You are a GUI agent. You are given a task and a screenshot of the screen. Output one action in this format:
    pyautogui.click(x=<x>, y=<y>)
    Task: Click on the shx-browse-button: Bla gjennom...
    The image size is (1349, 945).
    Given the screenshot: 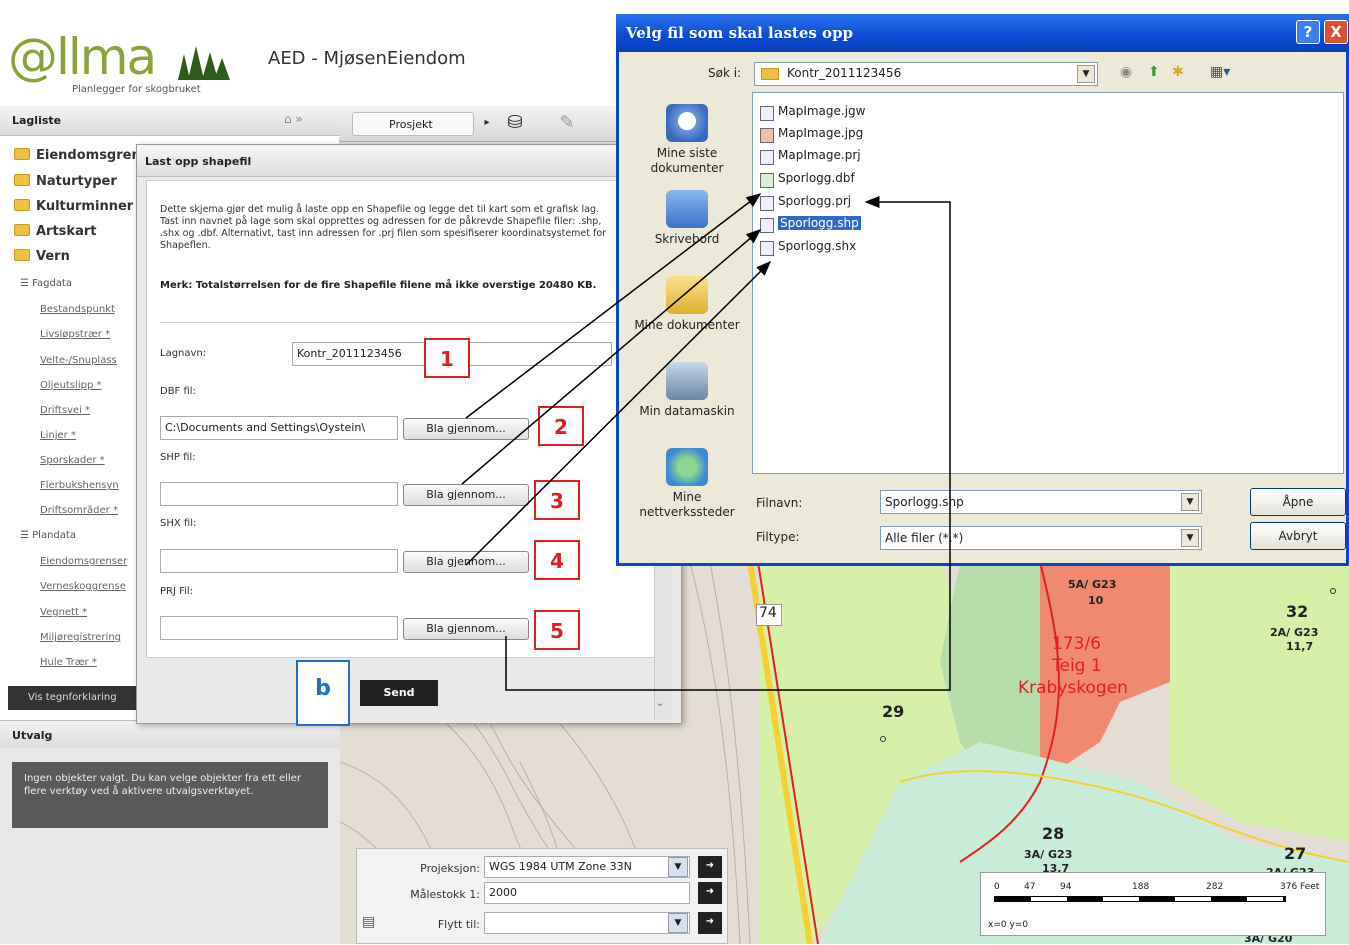 What is the action you would take?
    pyautogui.click(x=466, y=562)
    